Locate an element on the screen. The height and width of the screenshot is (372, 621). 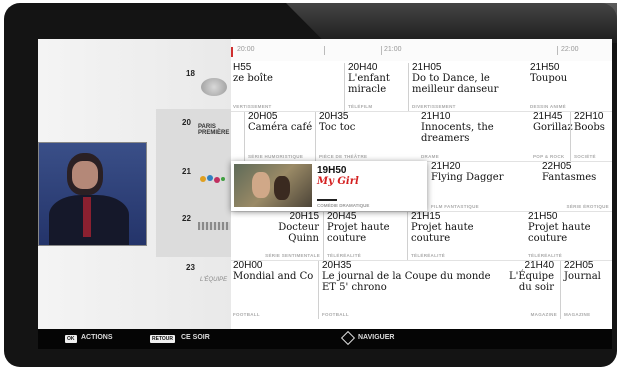
program-time: 21H05 is located at coordinates (427, 67).